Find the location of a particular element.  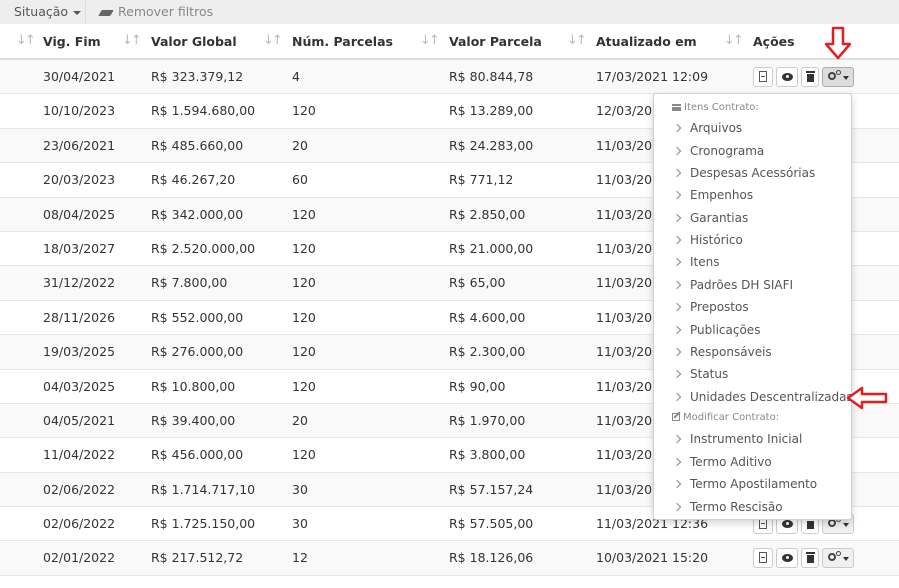

menu-item-instrumento-inicial: Instrumento Inicial is located at coordinates (737, 439).